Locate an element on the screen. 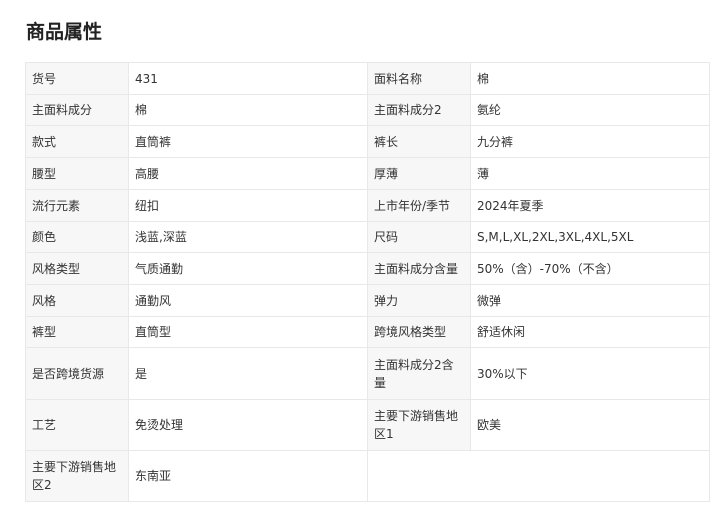 This screenshot has width=726, height=508. attribute-value: S,M,L,XL,2XL,3XL,4XL,5XL is located at coordinates (590, 237).